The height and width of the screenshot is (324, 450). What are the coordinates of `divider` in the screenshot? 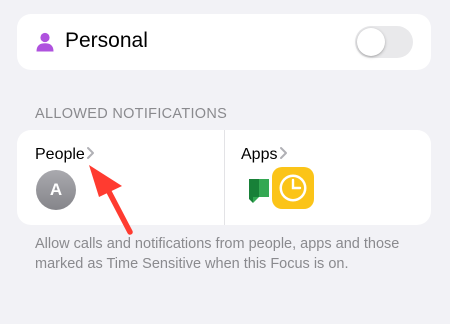 It's located at (224, 177).